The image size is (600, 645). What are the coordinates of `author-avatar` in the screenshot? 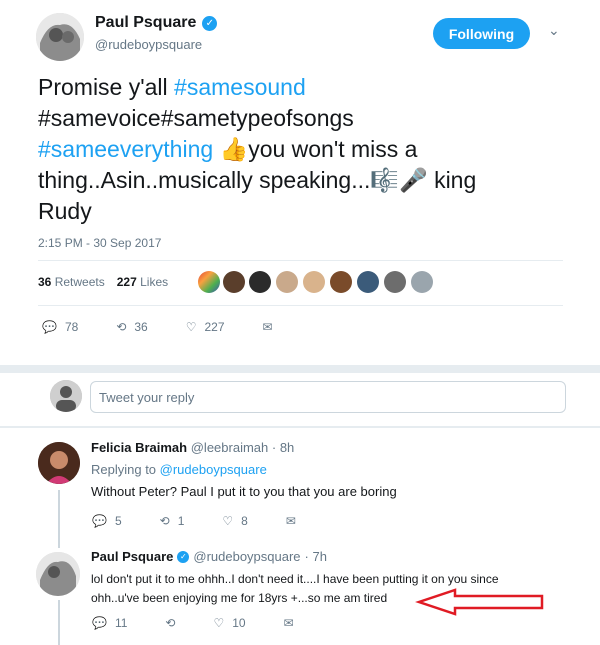 It's located at (60, 37).